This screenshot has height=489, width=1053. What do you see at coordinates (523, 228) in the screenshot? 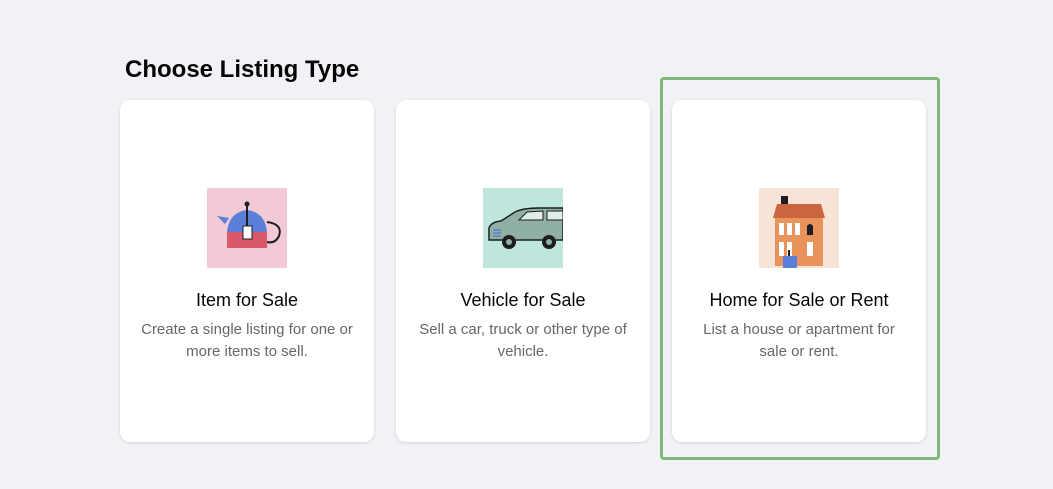
I see `car-icon` at bounding box center [523, 228].